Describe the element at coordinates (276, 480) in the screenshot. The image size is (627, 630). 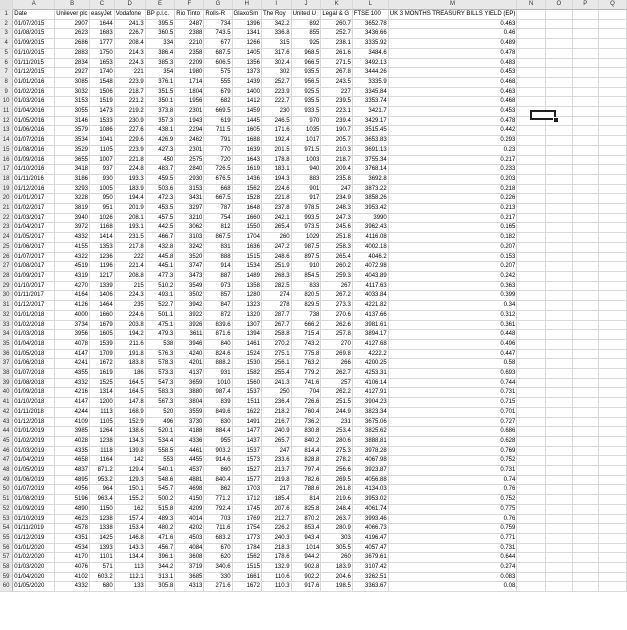
I see `value-cell: 219.8` at that location.